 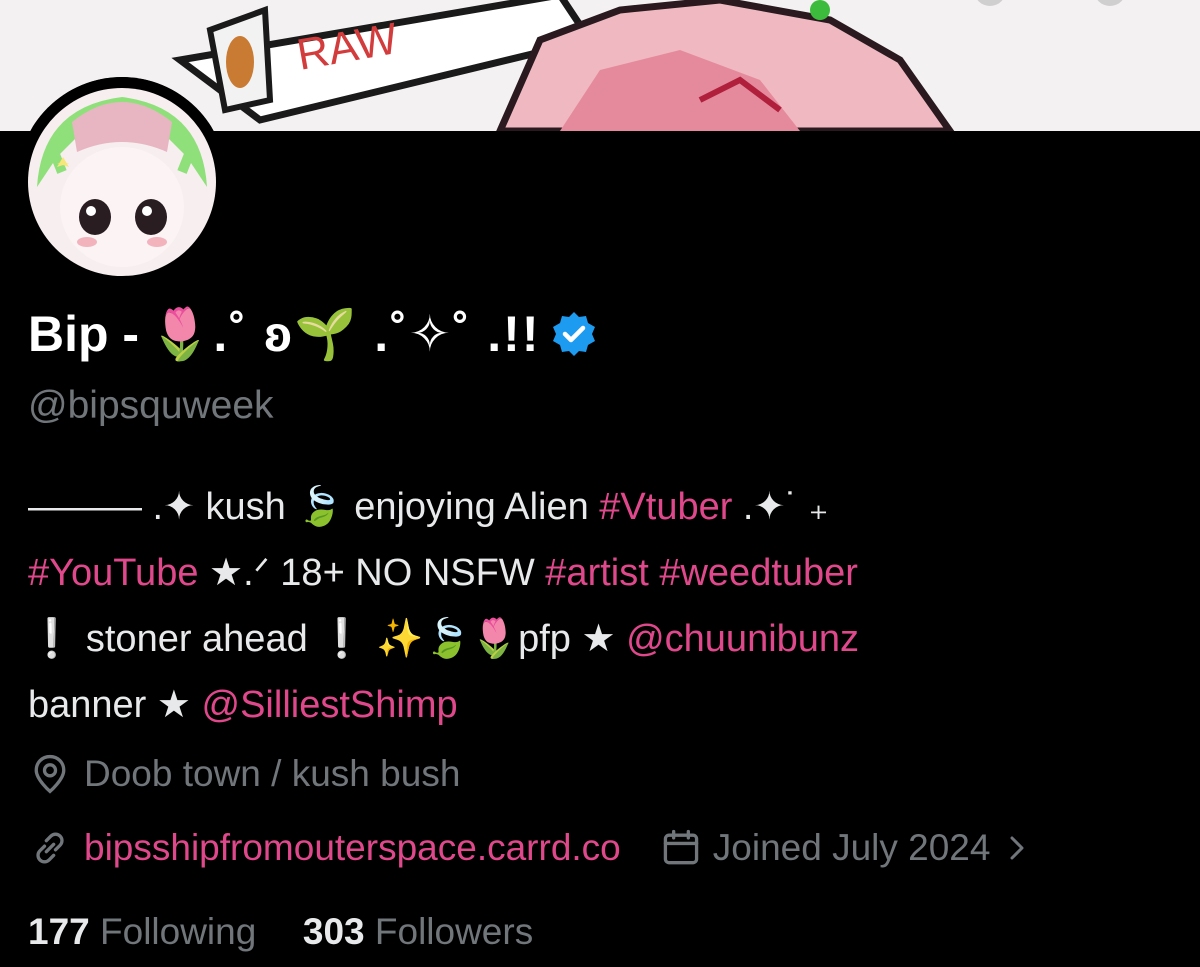 What do you see at coordinates (596, 573) in the screenshot?
I see `hashtag-link: #artist` at bounding box center [596, 573].